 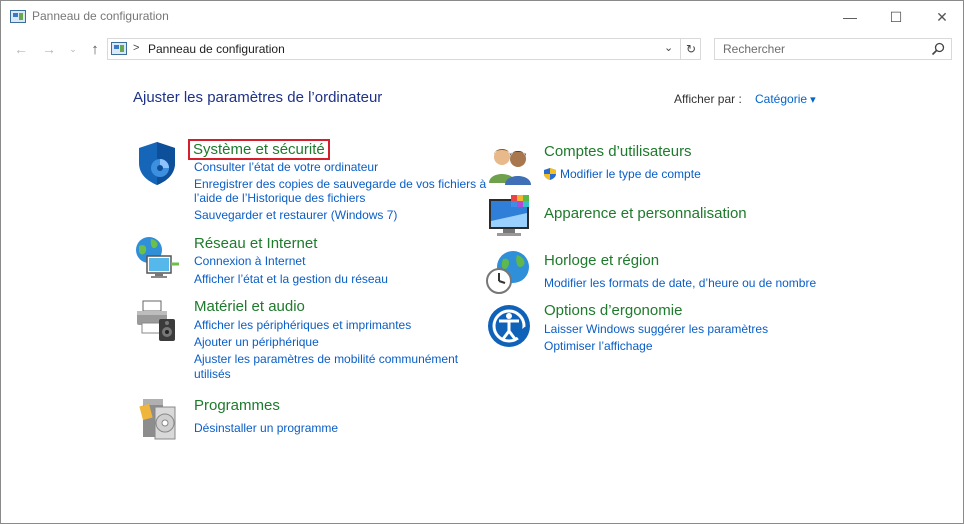 What do you see at coordinates (256, 342) in the screenshot?
I see `link-add-device: Ajouter un périphérique` at bounding box center [256, 342].